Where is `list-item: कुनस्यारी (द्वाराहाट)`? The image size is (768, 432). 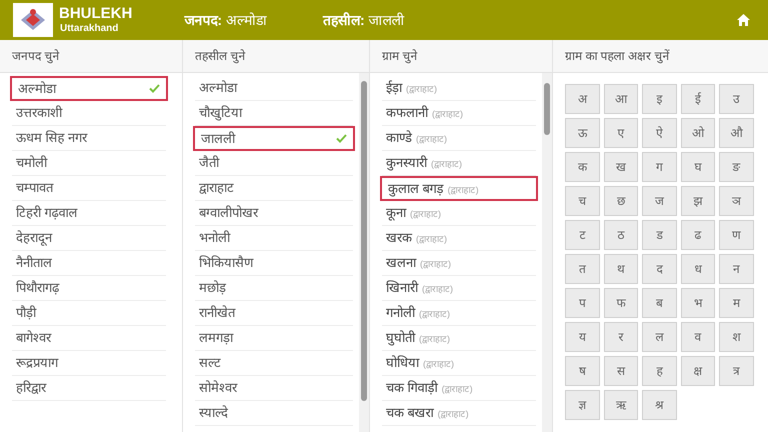
list-item: कुनस्यारी (द्वाराहाट) is located at coordinates (459, 163).